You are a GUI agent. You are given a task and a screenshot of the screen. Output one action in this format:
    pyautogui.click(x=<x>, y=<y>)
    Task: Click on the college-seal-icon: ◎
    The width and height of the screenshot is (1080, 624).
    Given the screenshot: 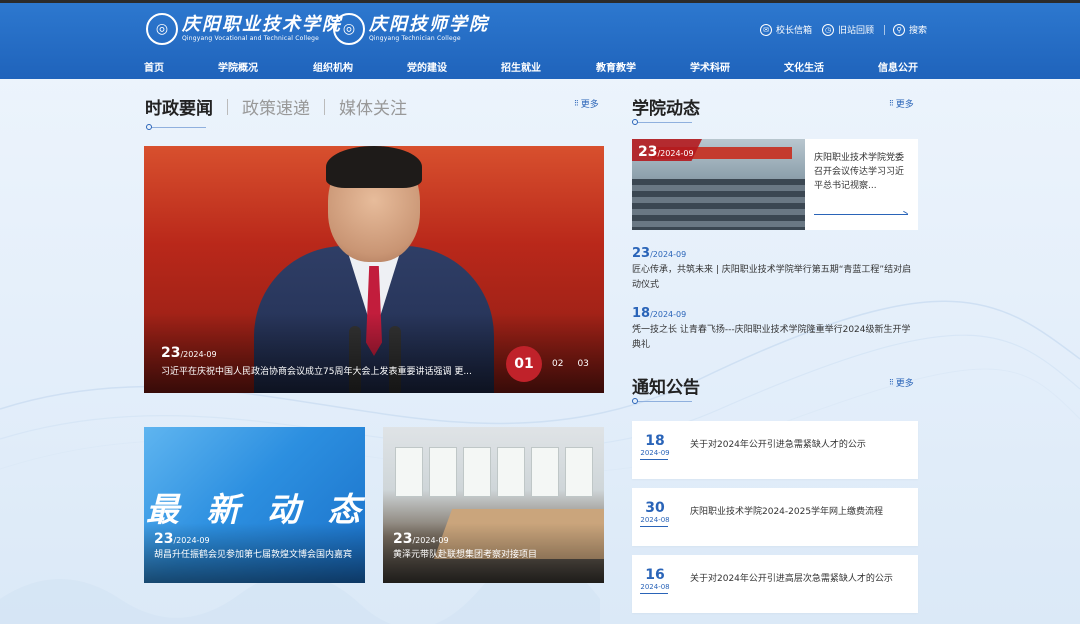 What is the action you would take?
    pyautogui.click(x=162, y=29)
    